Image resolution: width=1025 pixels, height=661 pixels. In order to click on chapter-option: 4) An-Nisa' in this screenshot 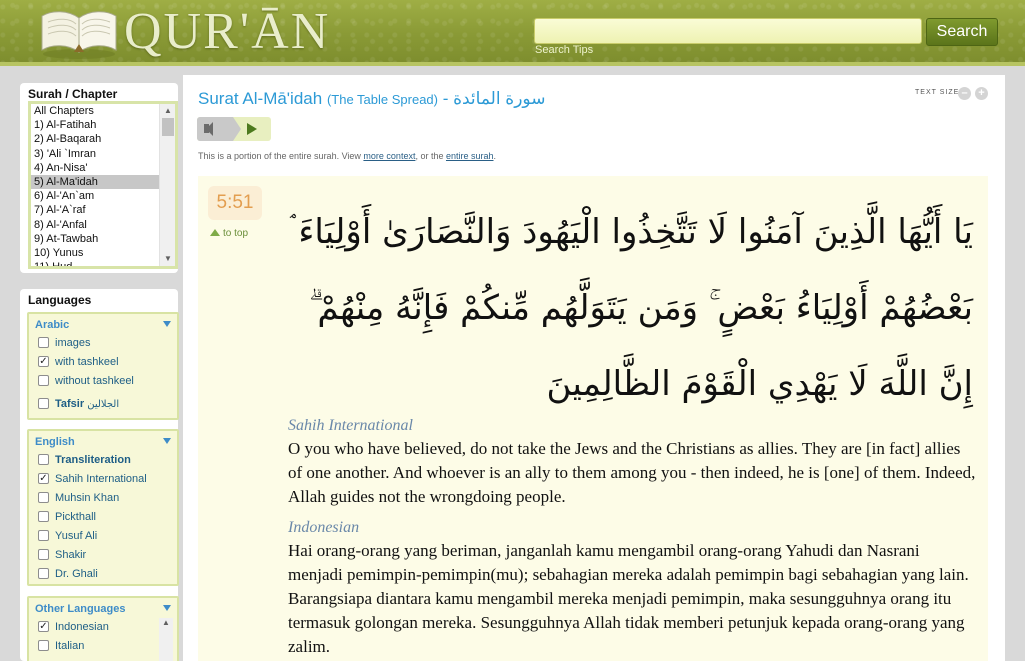, I will do `click(96, 168)`.